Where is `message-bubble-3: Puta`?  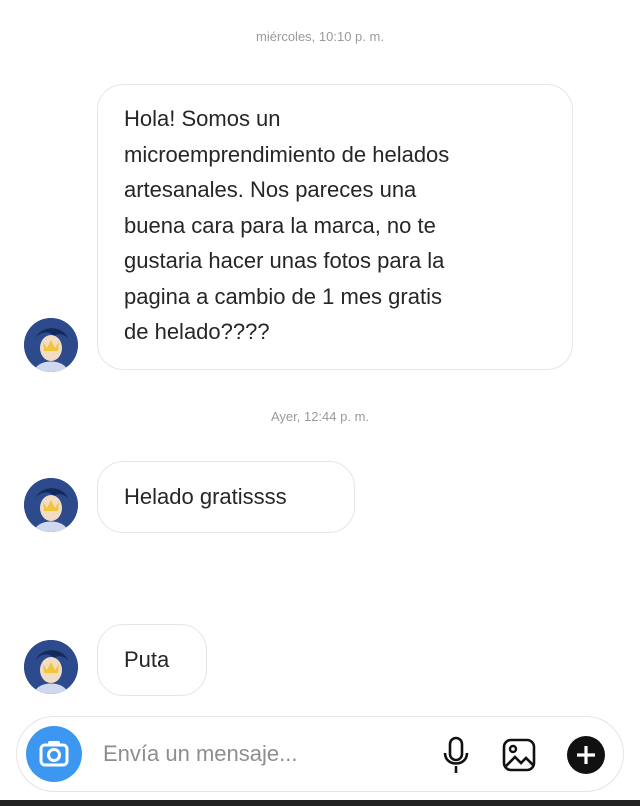
message-bubble-3: Puta is located at coordinates (152, 660).